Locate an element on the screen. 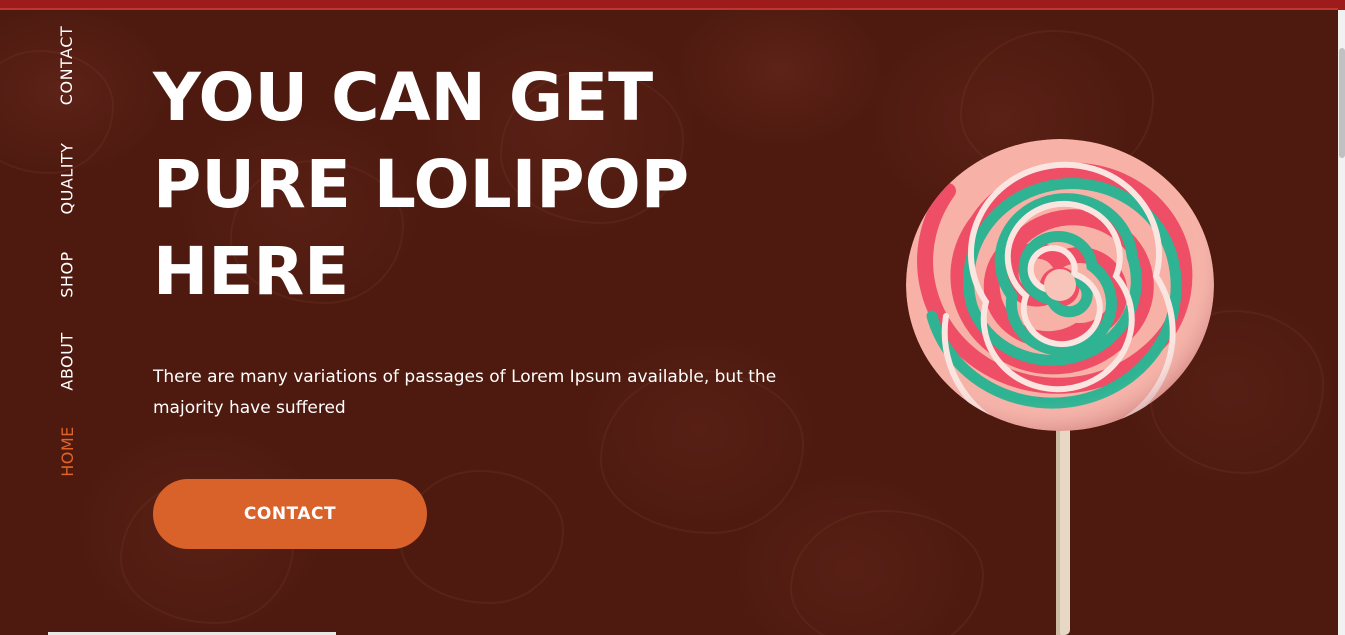 The width and height of the screenshot is (1345, 635). headline-line: PURE LOLIPOP is located at coordinates (421, 184).